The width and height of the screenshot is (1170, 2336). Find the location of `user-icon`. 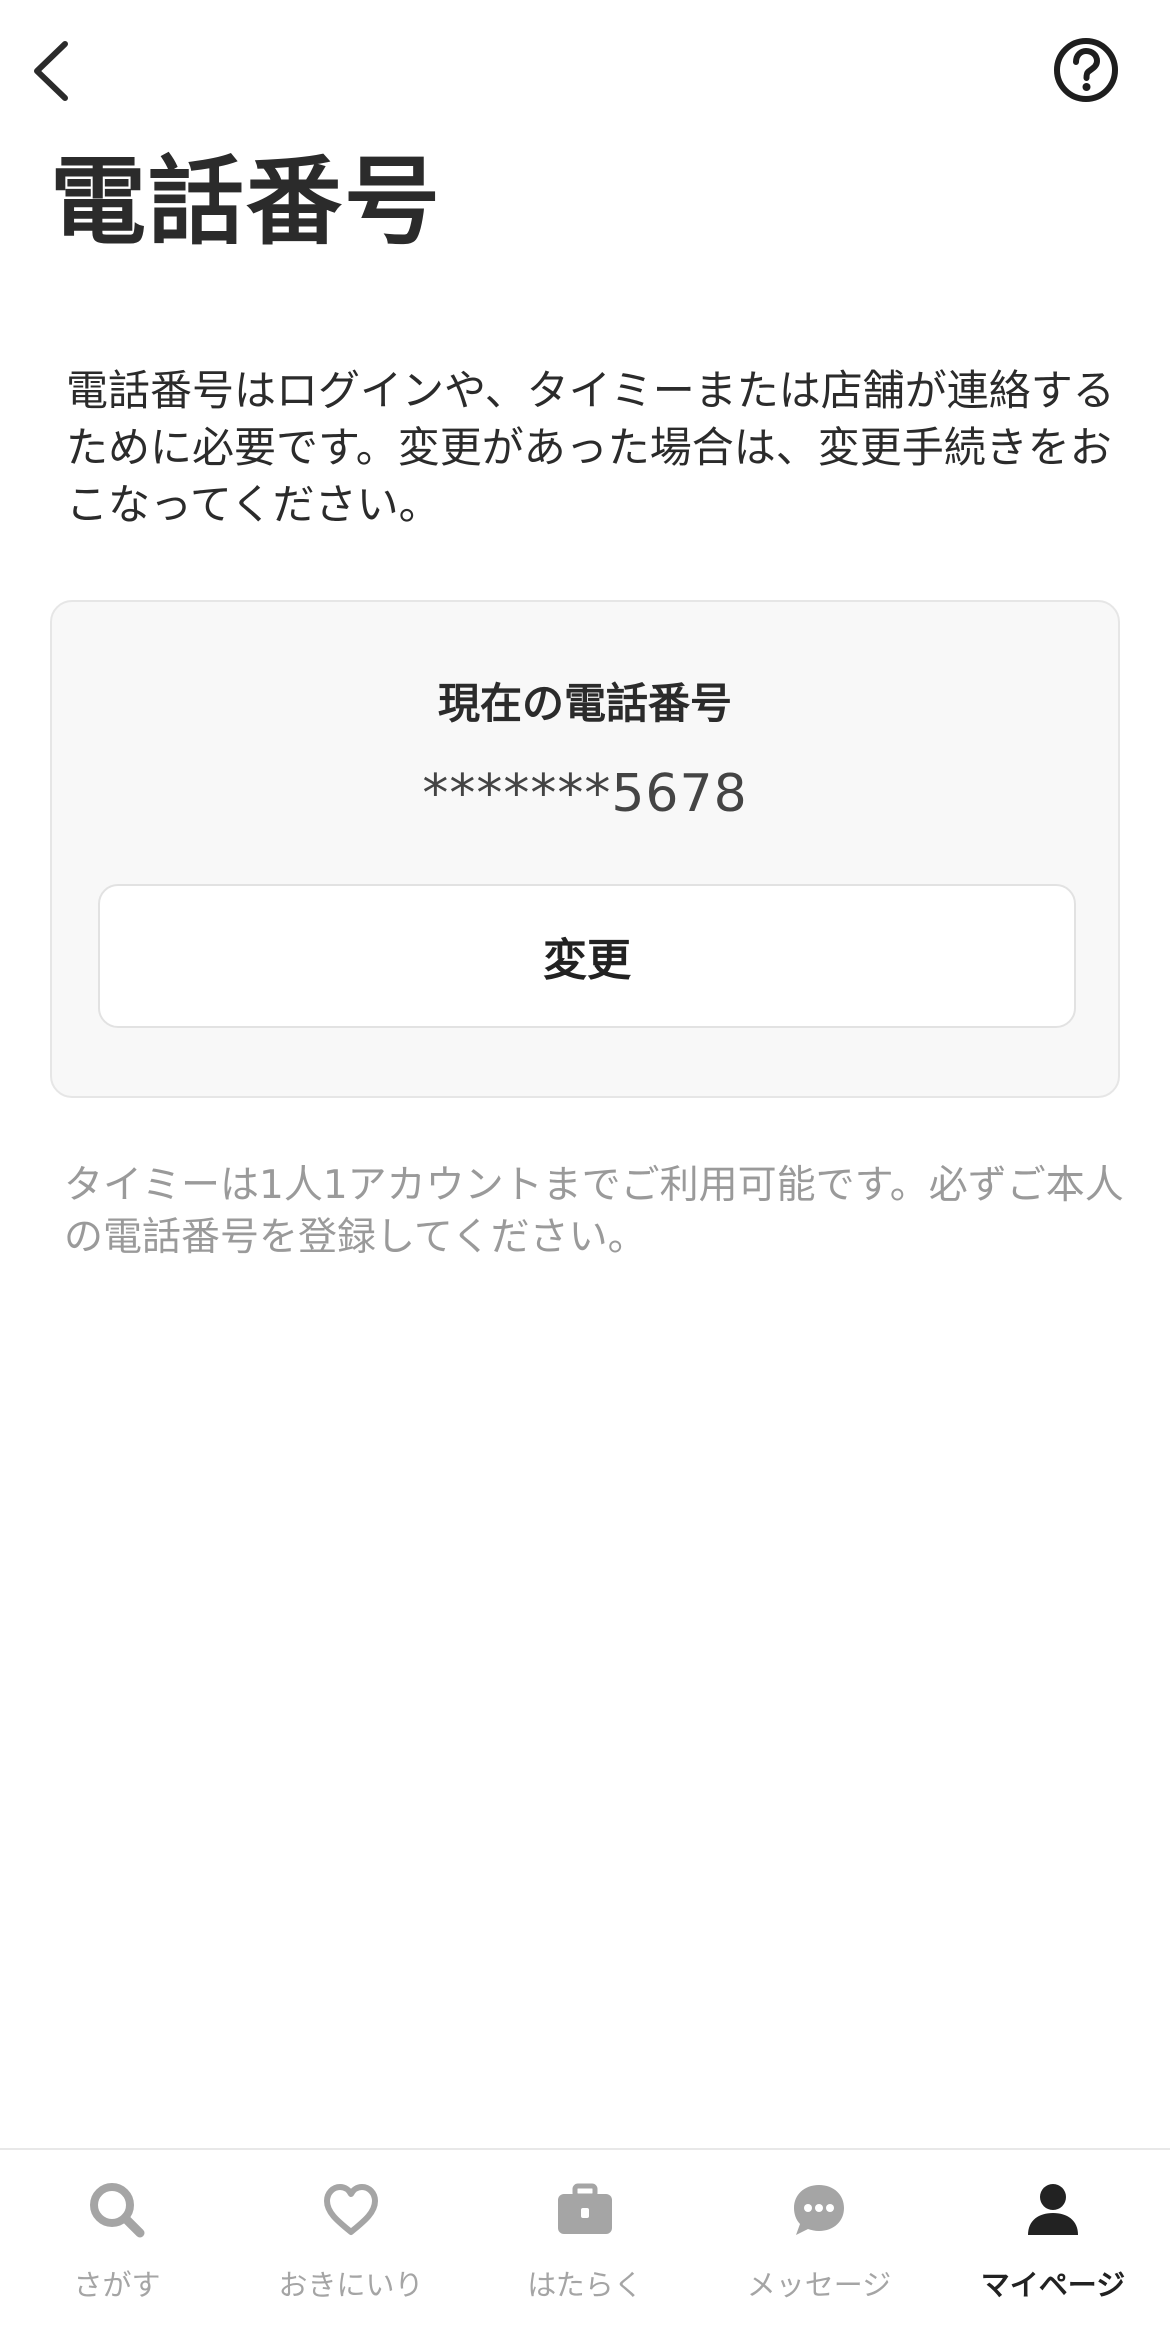

user-icon is located at coordinates (1053, 2210).